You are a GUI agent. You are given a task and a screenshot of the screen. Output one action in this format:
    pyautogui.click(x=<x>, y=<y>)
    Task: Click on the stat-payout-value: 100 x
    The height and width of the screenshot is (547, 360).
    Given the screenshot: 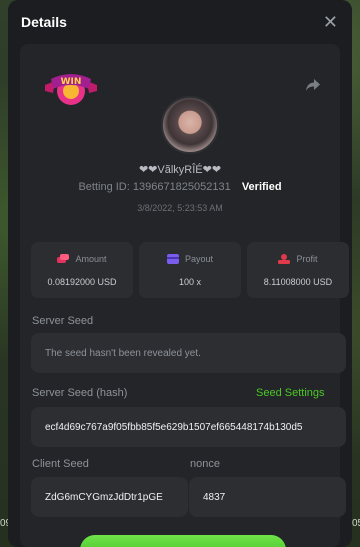 What is the action you would take?
    pyautogui.click(x=190, y=282)
    